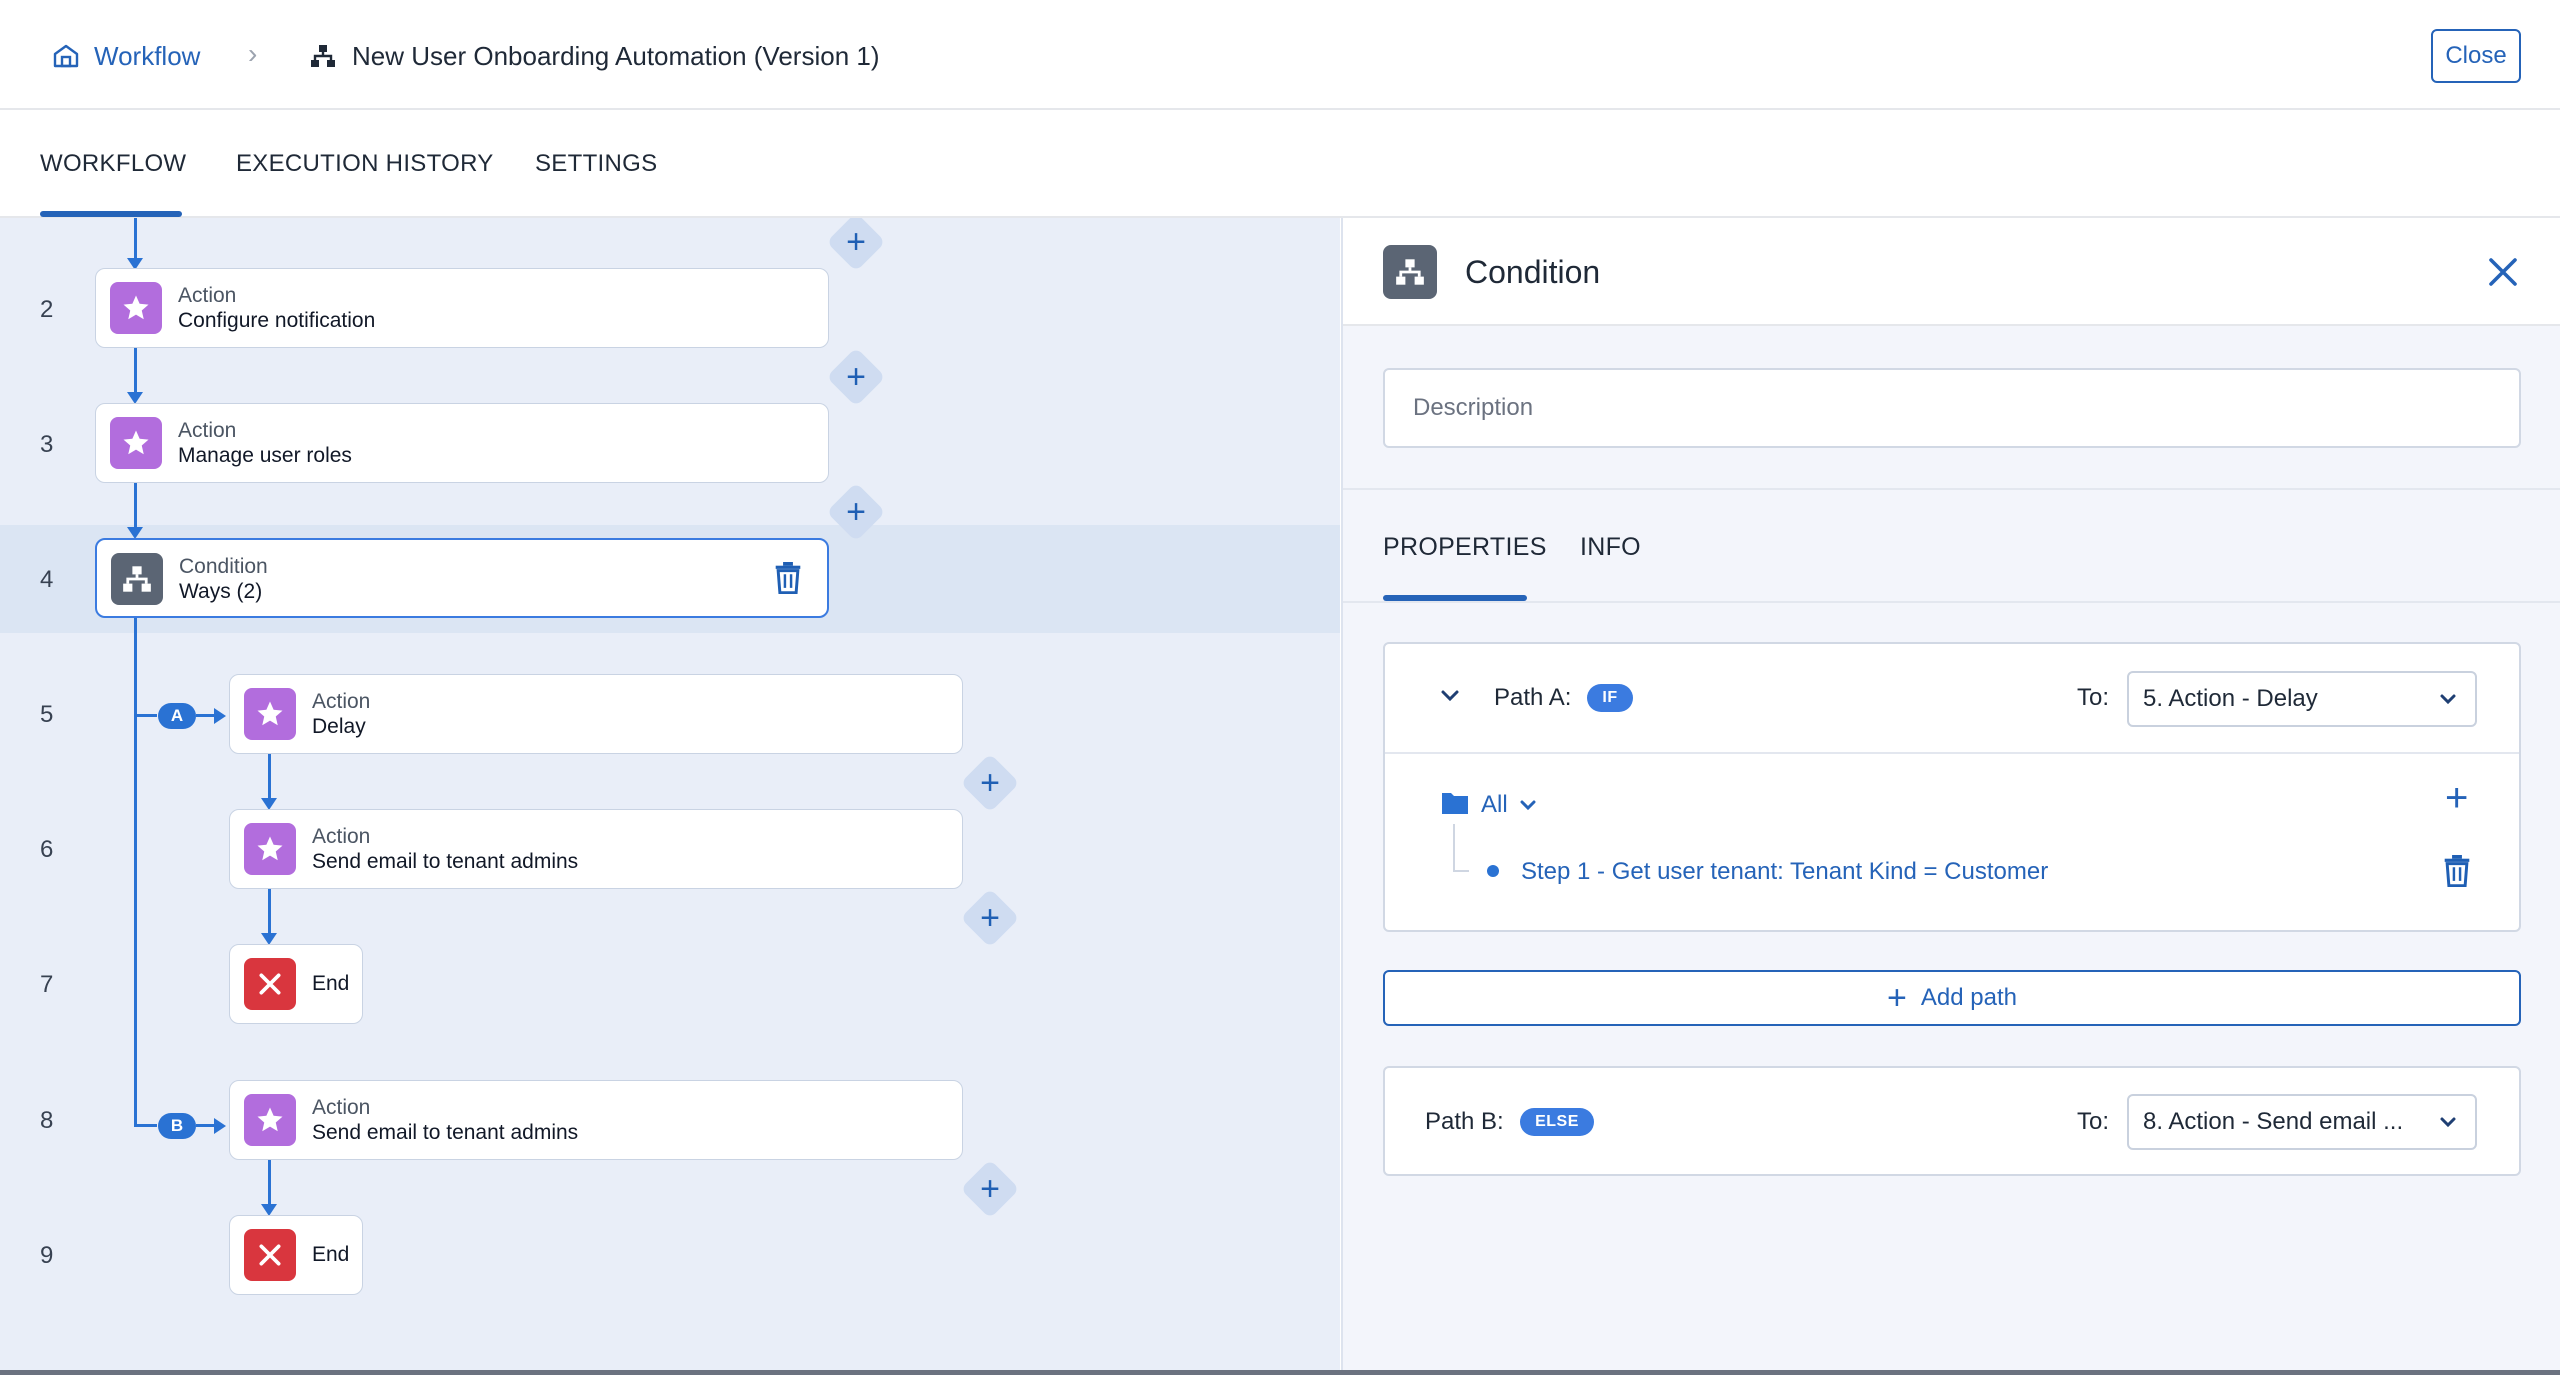 This screenshot has width=2560, height=1375. I want to click on breadcrumb-workflow-link: Workflow, so click(126, 56).